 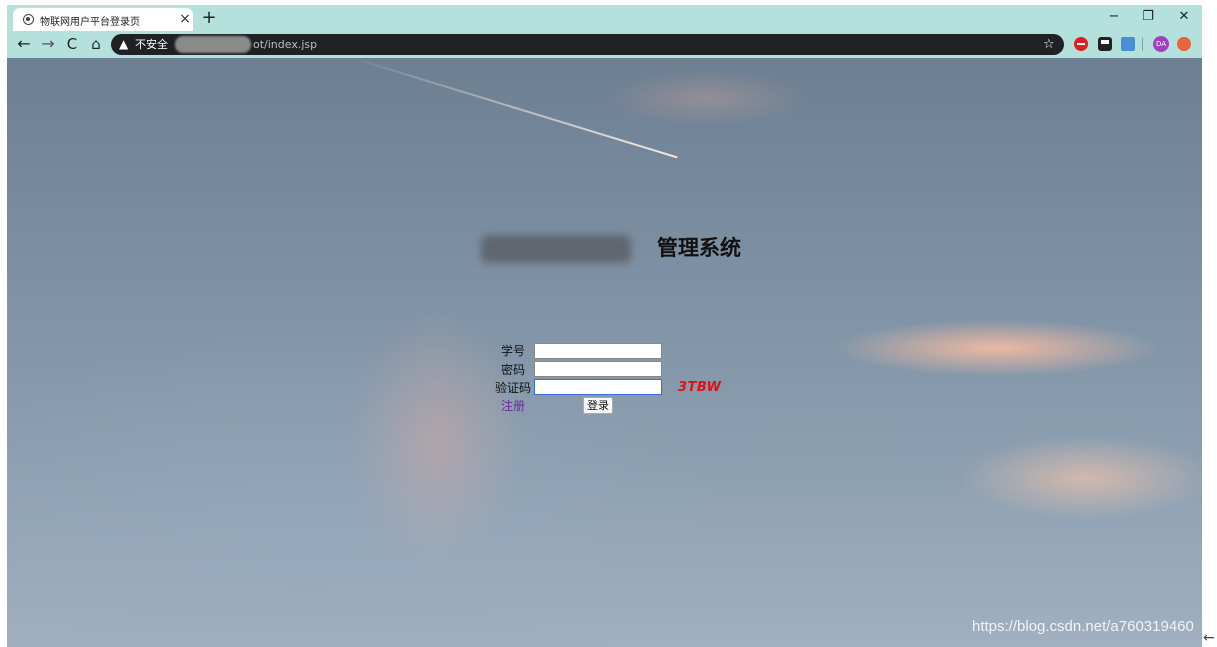 I want to click on captcha-label: 验证码, so click(x=512, y=388).